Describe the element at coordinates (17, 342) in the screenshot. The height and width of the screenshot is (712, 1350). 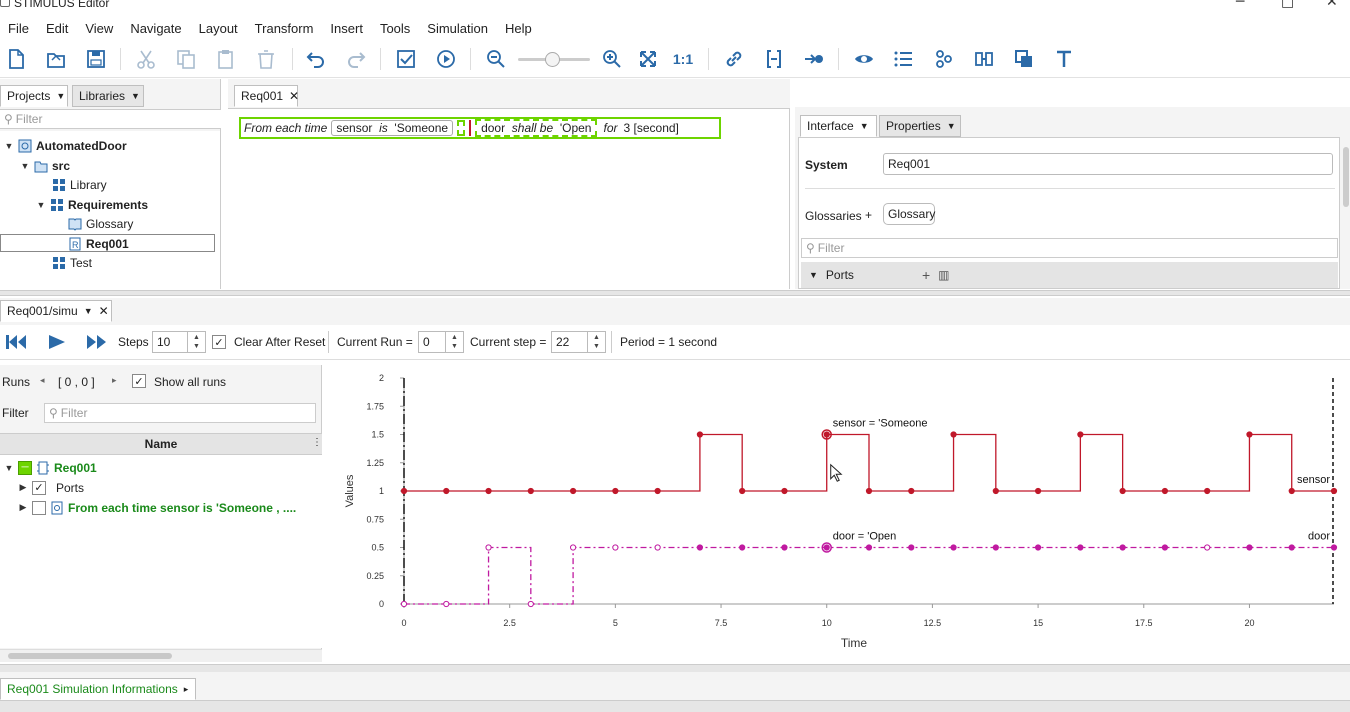
I see `reset-icon` at that location.